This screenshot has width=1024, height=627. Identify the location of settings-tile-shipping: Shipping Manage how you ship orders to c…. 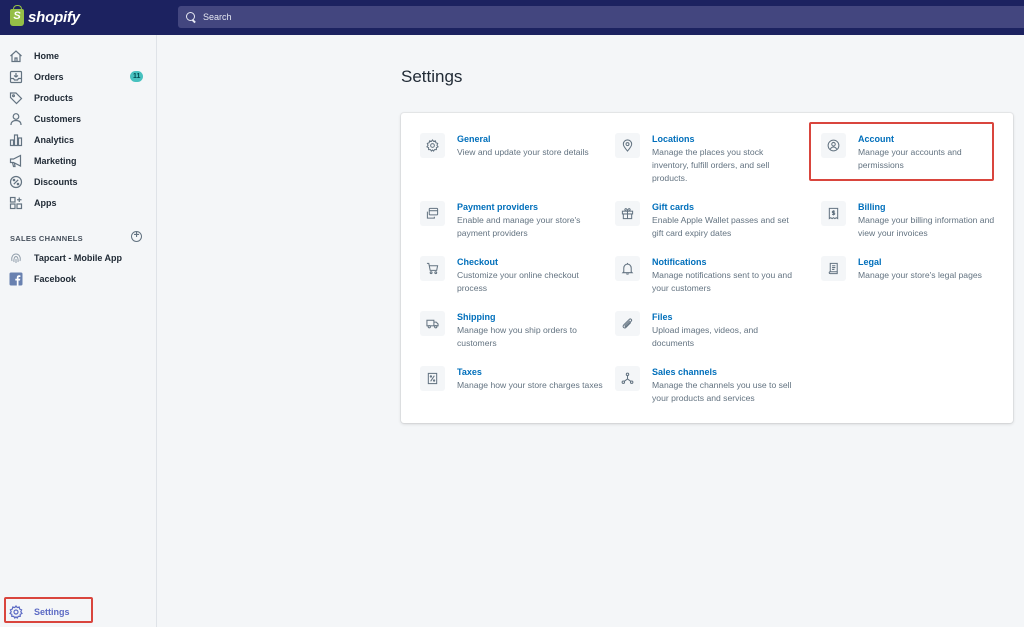
(513, 330).